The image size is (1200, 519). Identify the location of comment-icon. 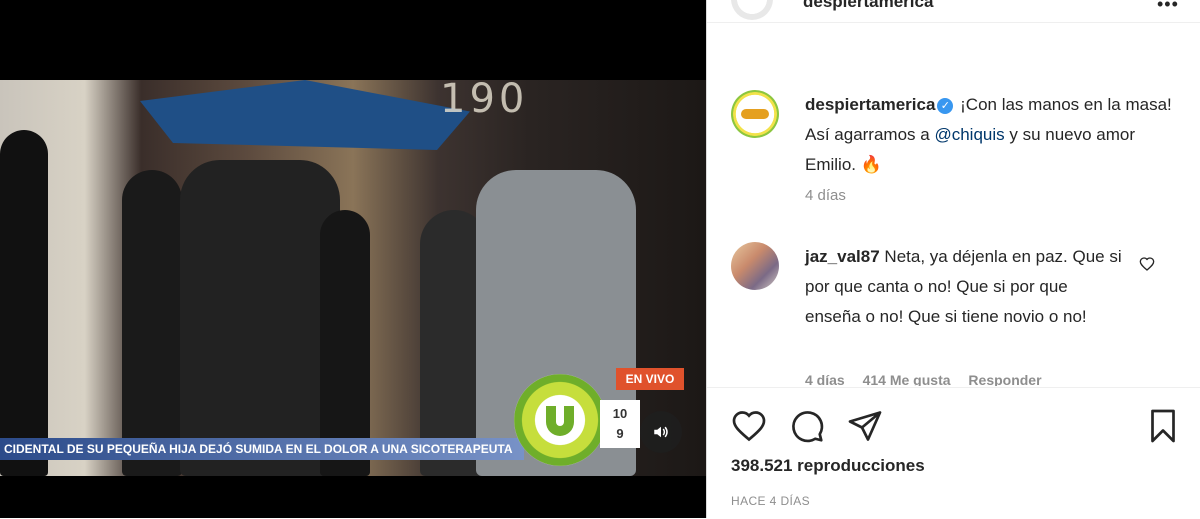
(807, 426).